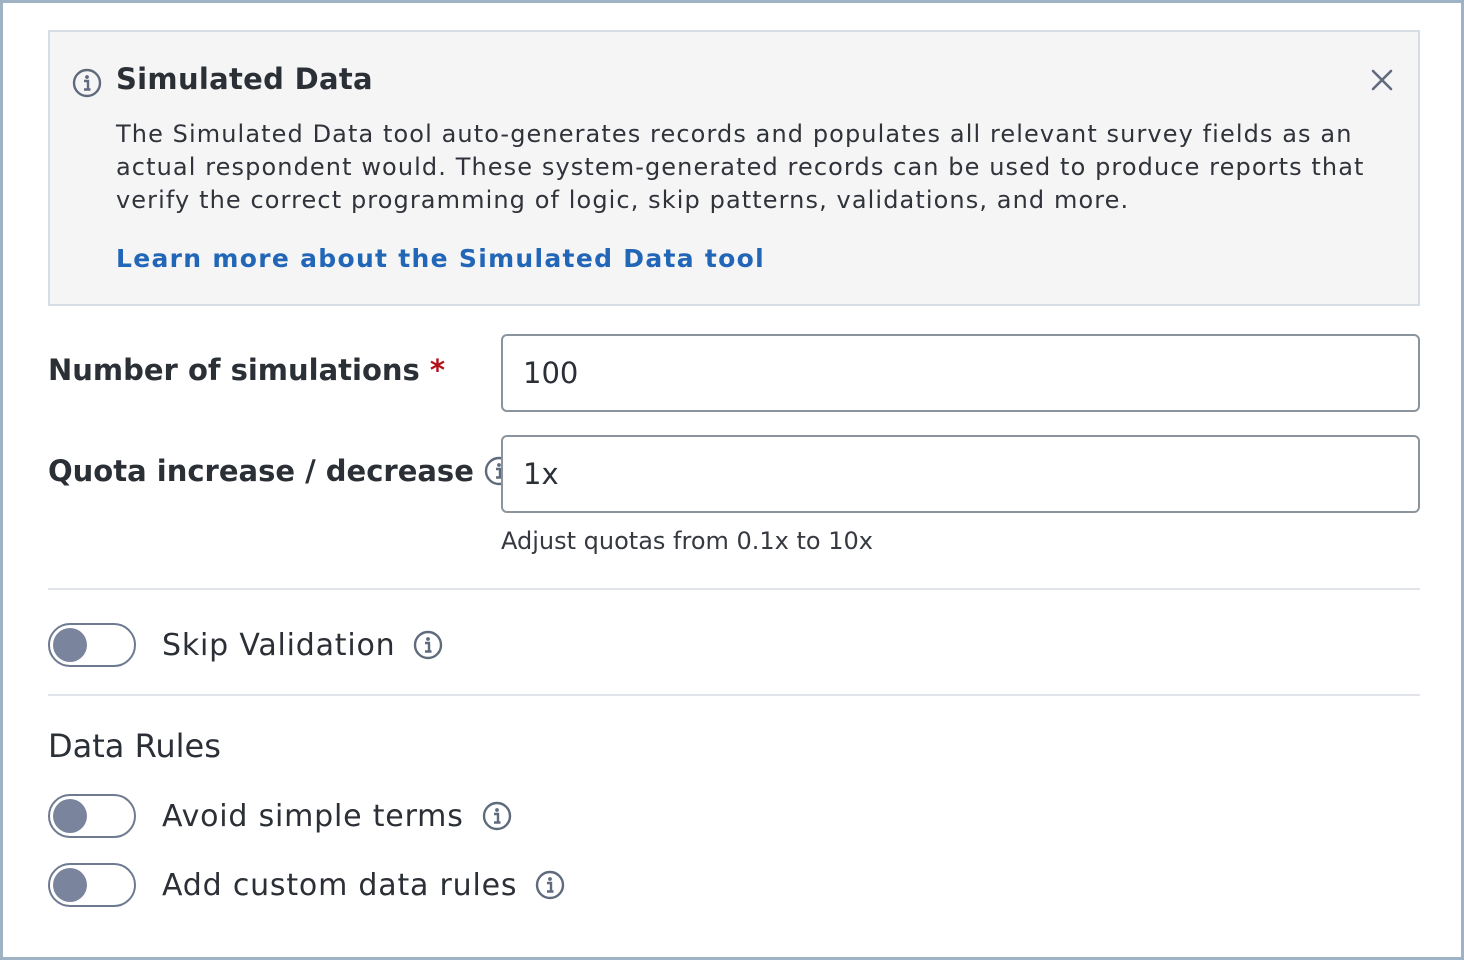  I want to click on custom-rules-row: Add custom data rules, so click(306, 885).